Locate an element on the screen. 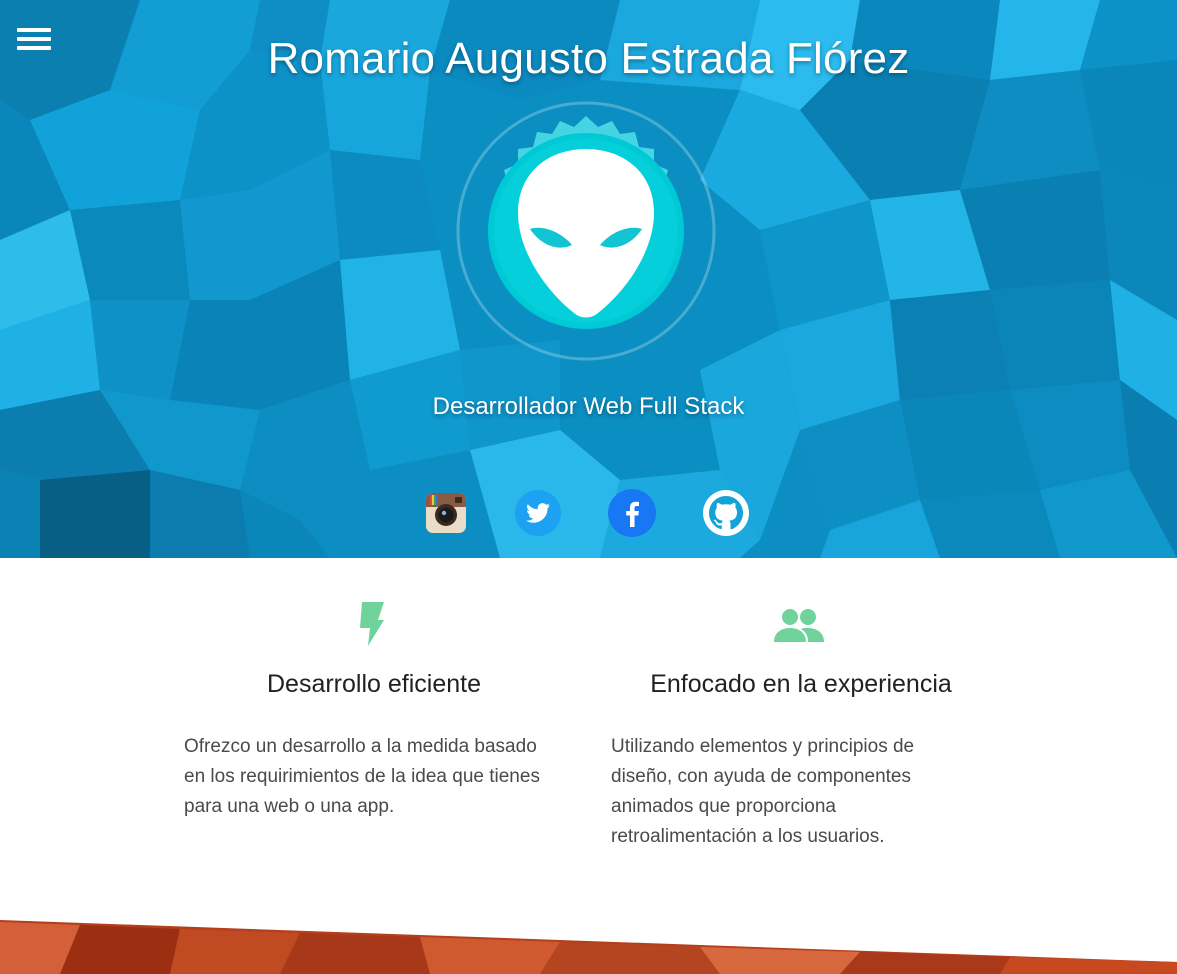  alien-head-icon is located at coordinates (586, 231).